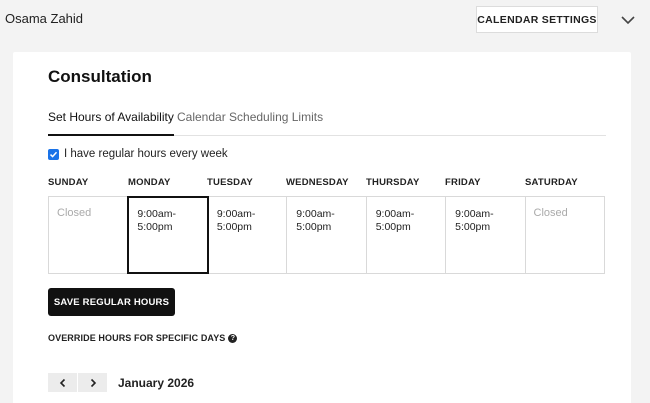 Image resolution: width=650 pixels, height=403 pixels. What do you see at coordinates (168, 235) in the screenshot?
I see `day-cell-monday: 9:00am- 5:00pm` at bounding box center [168, 235].